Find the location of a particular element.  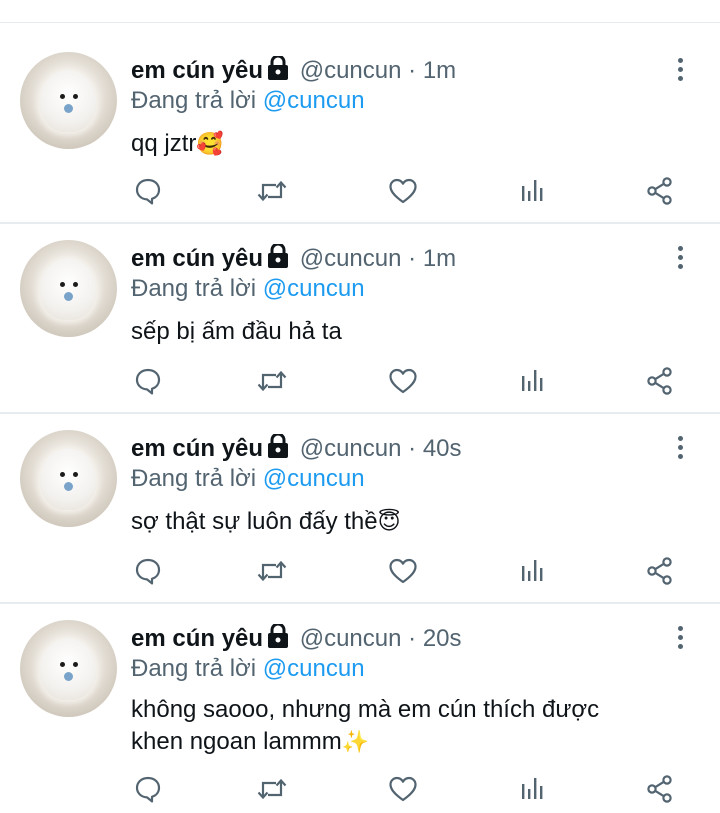

timestamp: 20s is located at coordinates (442, 638).